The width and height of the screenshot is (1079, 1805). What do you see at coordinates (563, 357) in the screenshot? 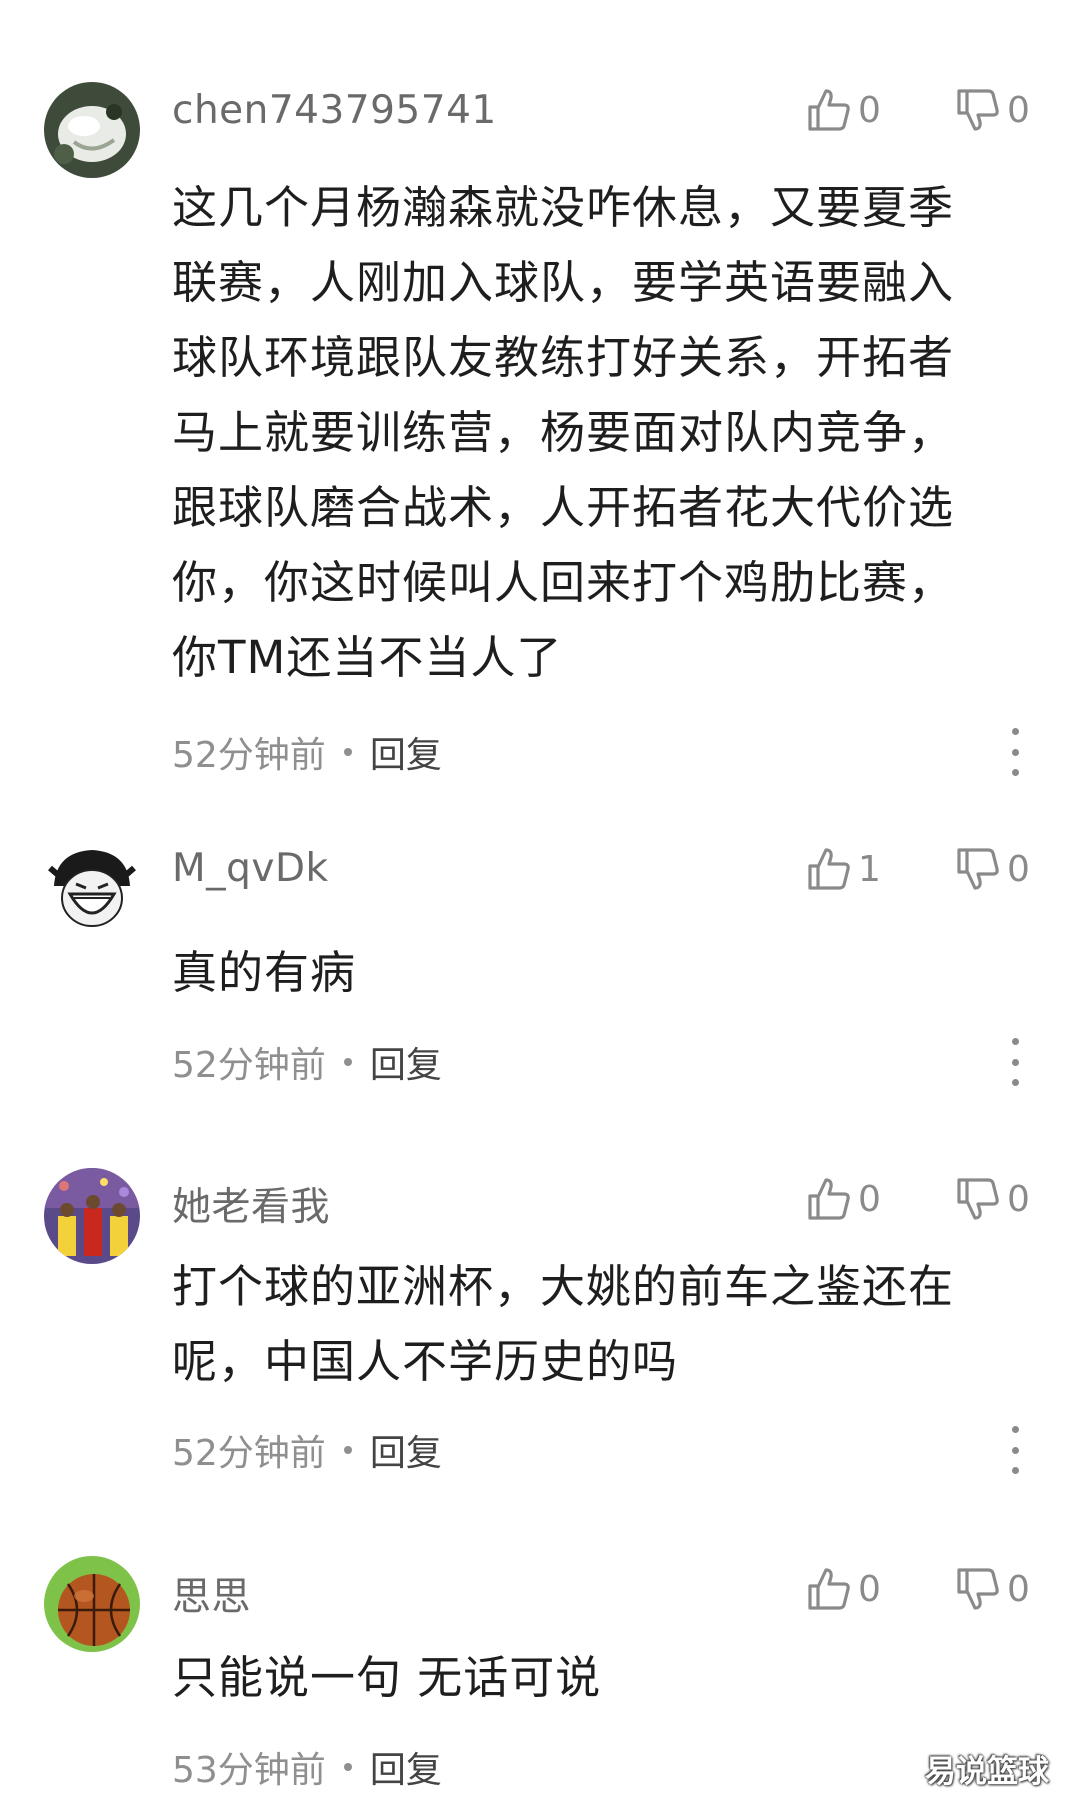
I see `comment-line: 球队环境跟队友教练打好关系，开拓者` at bounding box center [563, 357].